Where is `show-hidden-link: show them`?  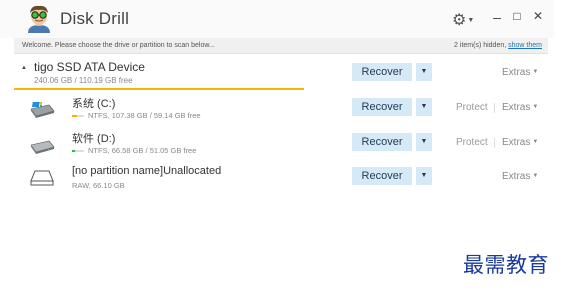
show-hidden-link: show them is located at coordinates (525, 45).